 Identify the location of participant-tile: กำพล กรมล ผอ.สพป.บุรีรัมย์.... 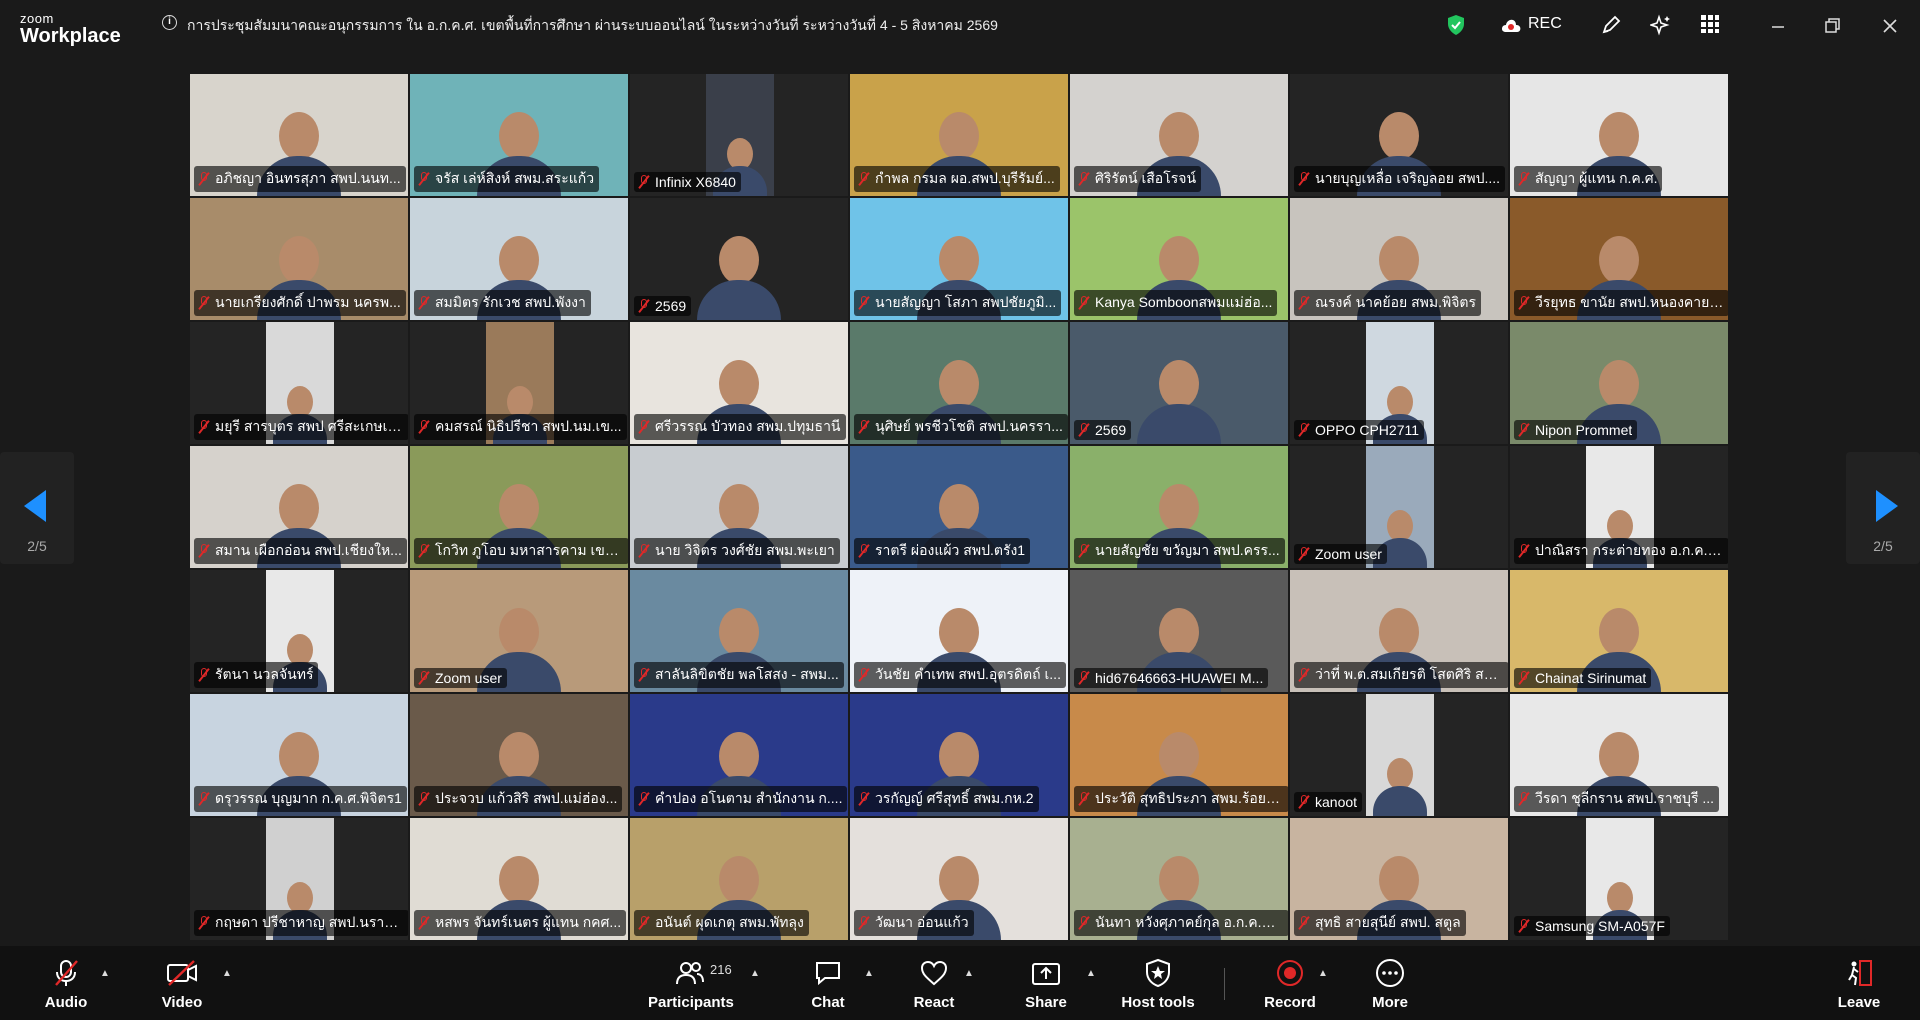
(959, 135).